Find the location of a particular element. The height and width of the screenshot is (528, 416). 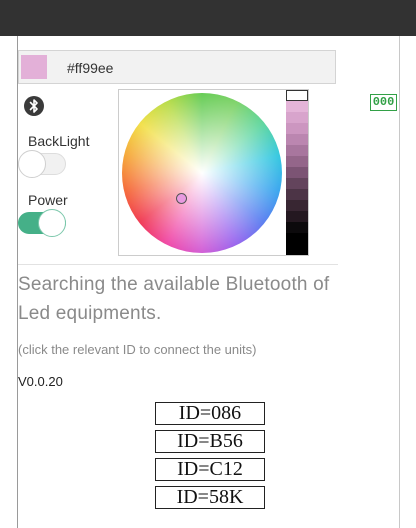

device-id-button: ID=B56 is located at coordinates (210, 441).